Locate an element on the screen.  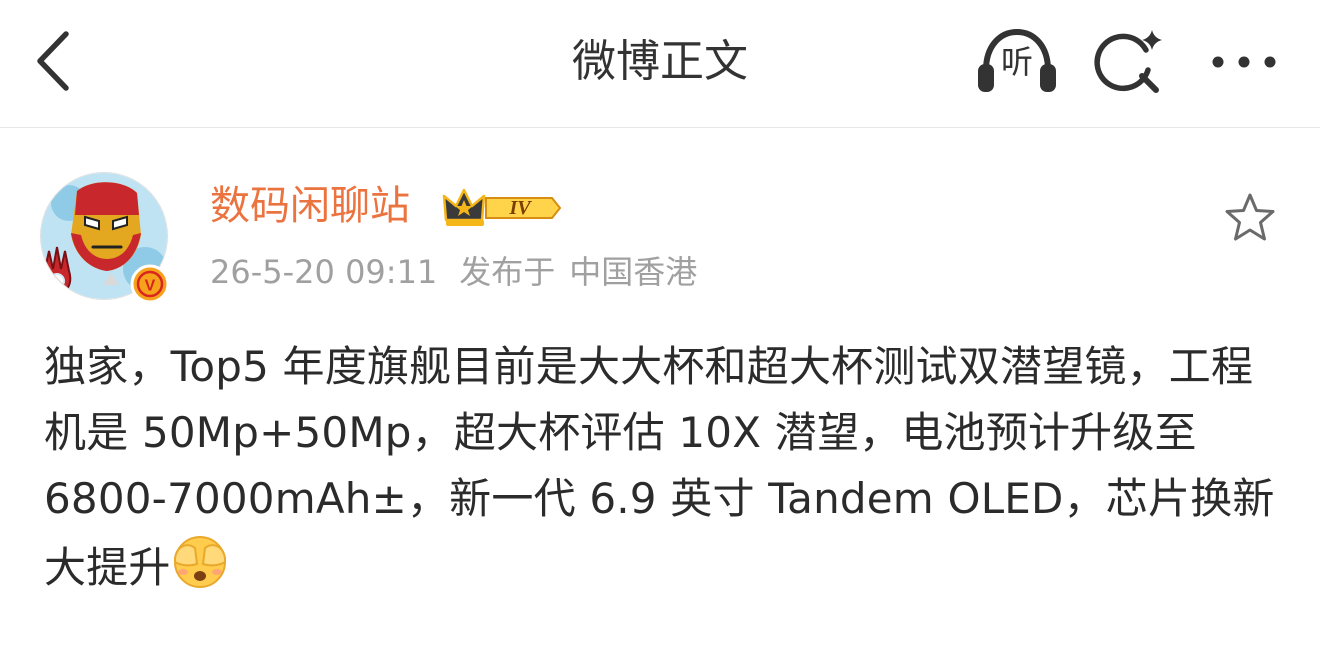
level-badge-label: IV is located at coordinates (520, 208).